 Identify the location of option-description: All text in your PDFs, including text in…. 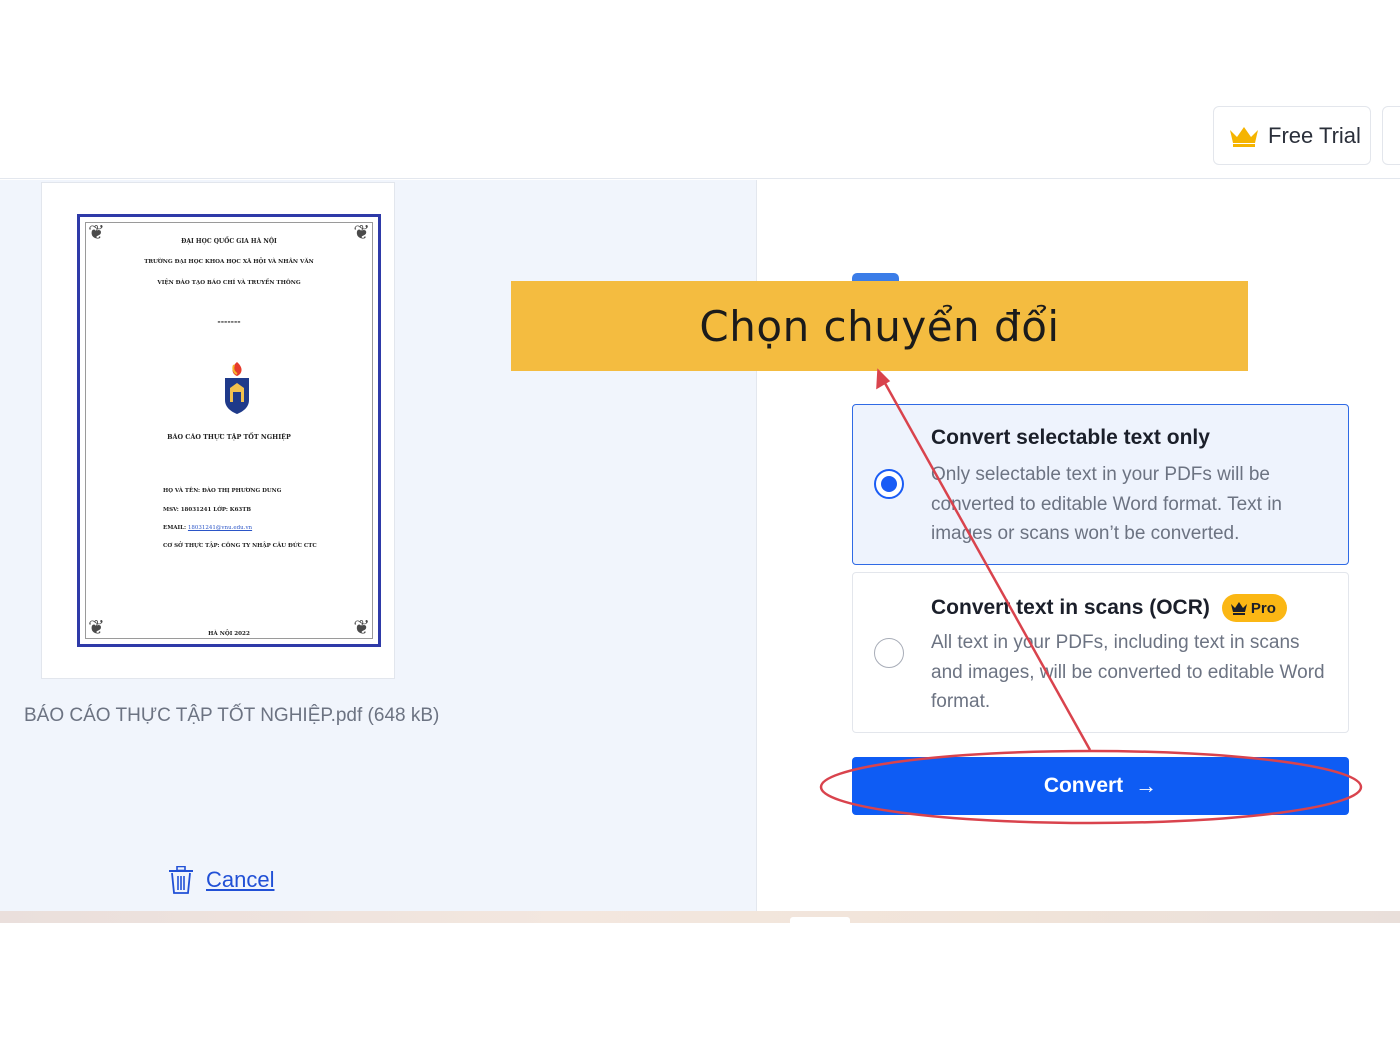
(1128, 672).